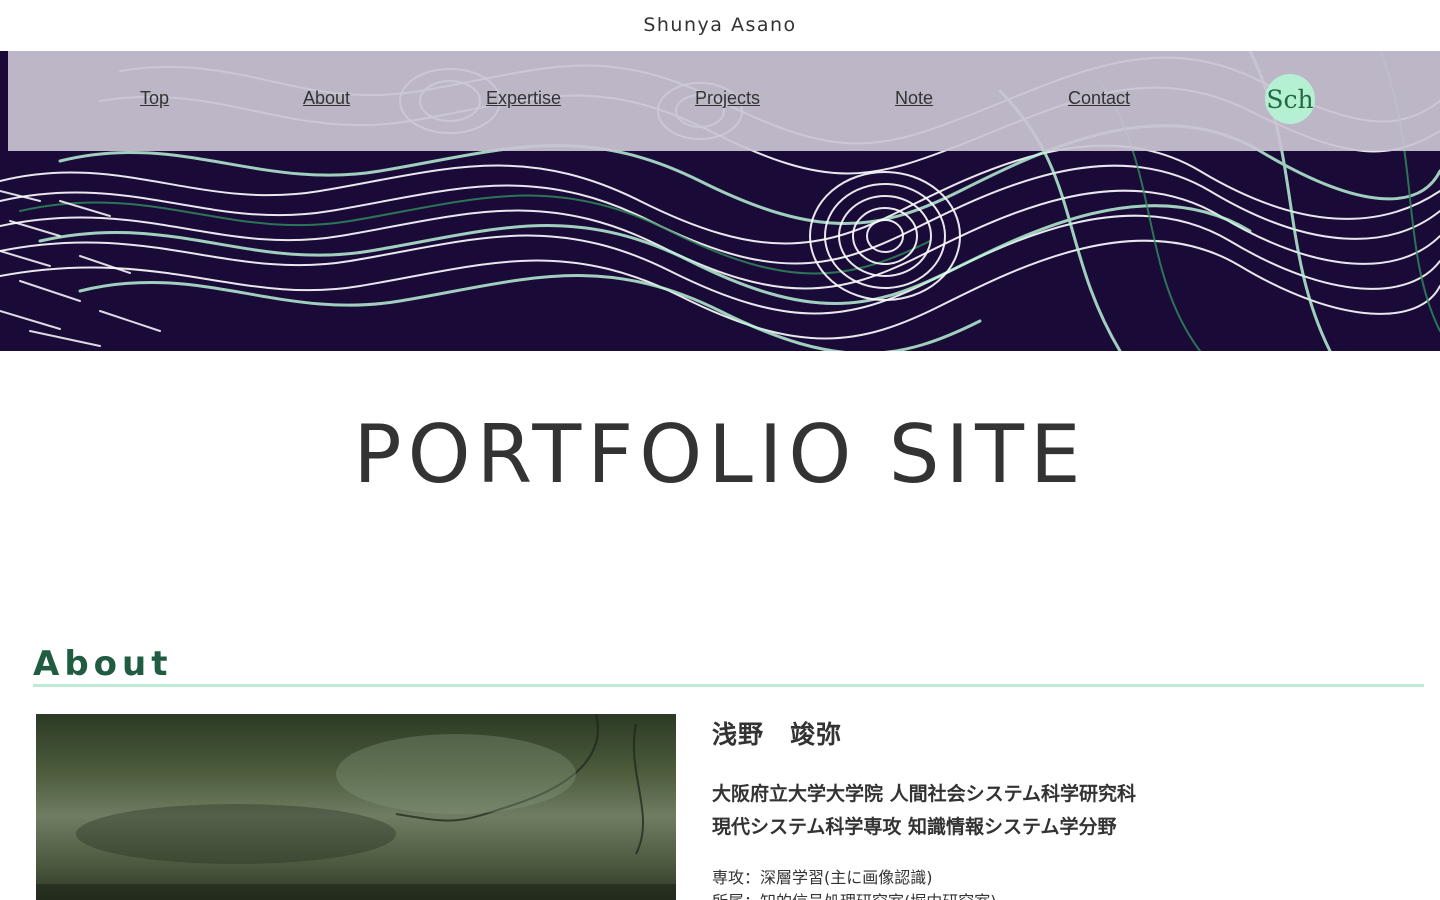 This screenshot has height=900, width=1440. What do you see at coordinates (523, 98) in the screenshot?
I see `nav-link-expertise: Expertise` at bounding box center [523, 98].